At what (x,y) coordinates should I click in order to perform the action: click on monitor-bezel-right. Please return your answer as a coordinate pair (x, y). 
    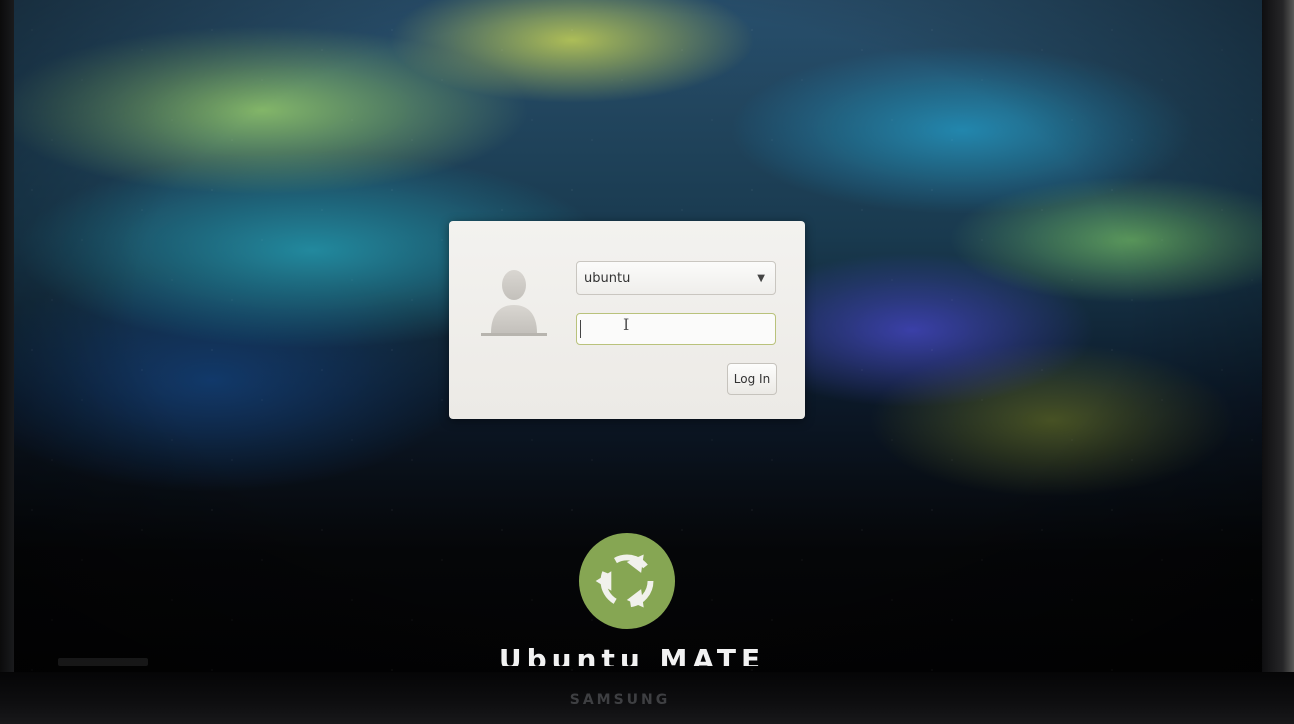
    Looking at the image, I should click on (1278, 362).